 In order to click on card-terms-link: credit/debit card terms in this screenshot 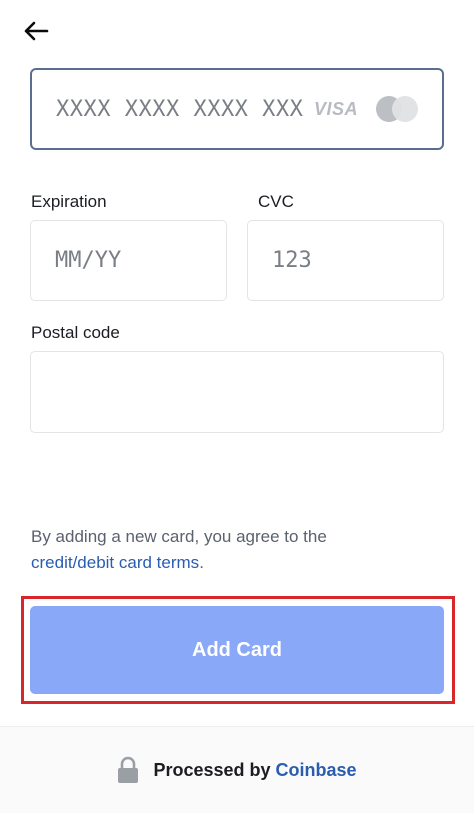, I will do `click(115, 562)`.